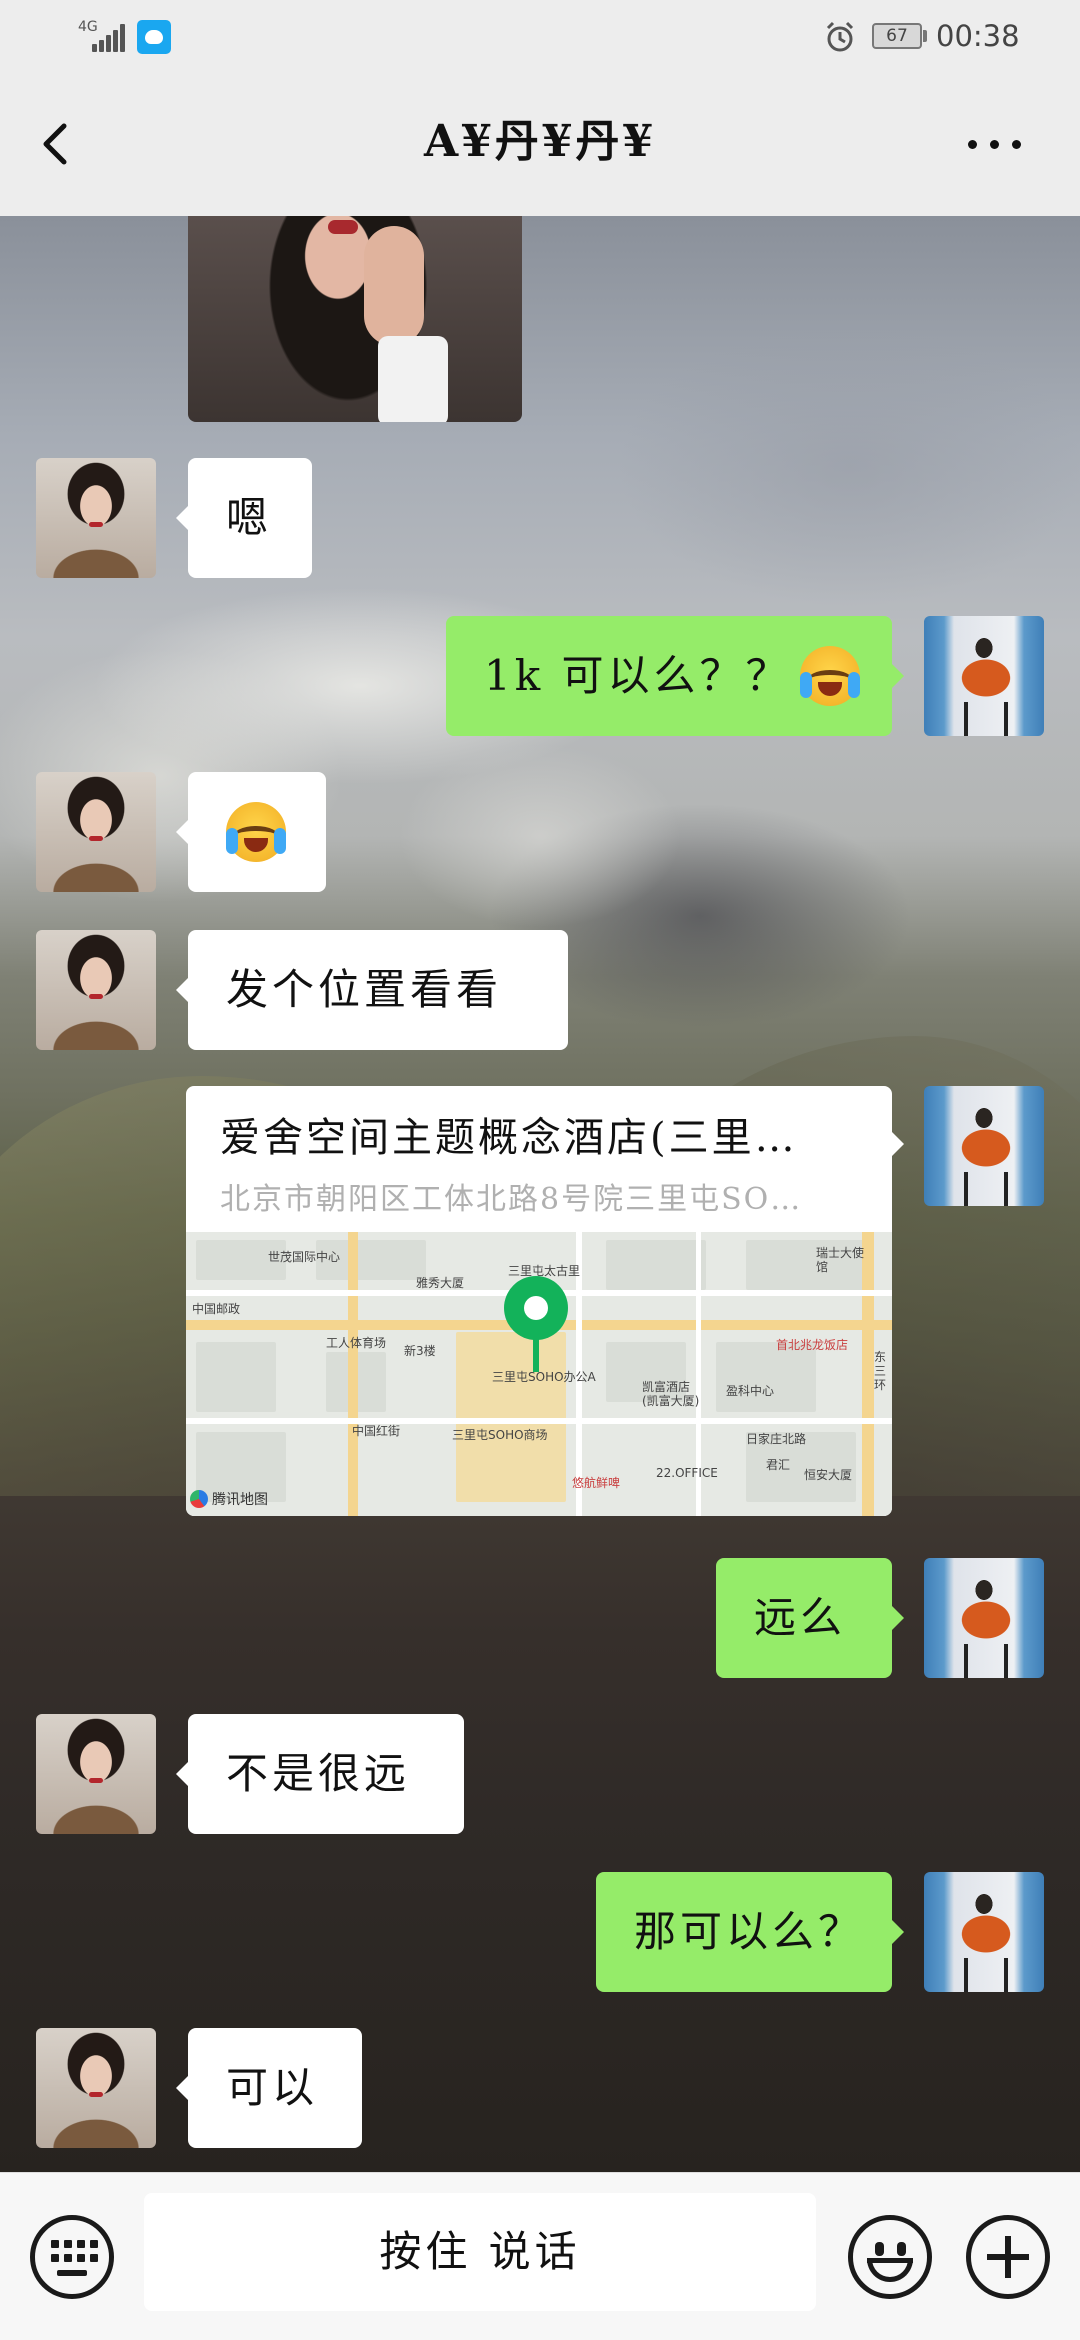 This screenshot has width=1080, height=2340. Describe the element at coordinates (897, 36) in the screenshot. I see `battery-icon: 67` at that location.